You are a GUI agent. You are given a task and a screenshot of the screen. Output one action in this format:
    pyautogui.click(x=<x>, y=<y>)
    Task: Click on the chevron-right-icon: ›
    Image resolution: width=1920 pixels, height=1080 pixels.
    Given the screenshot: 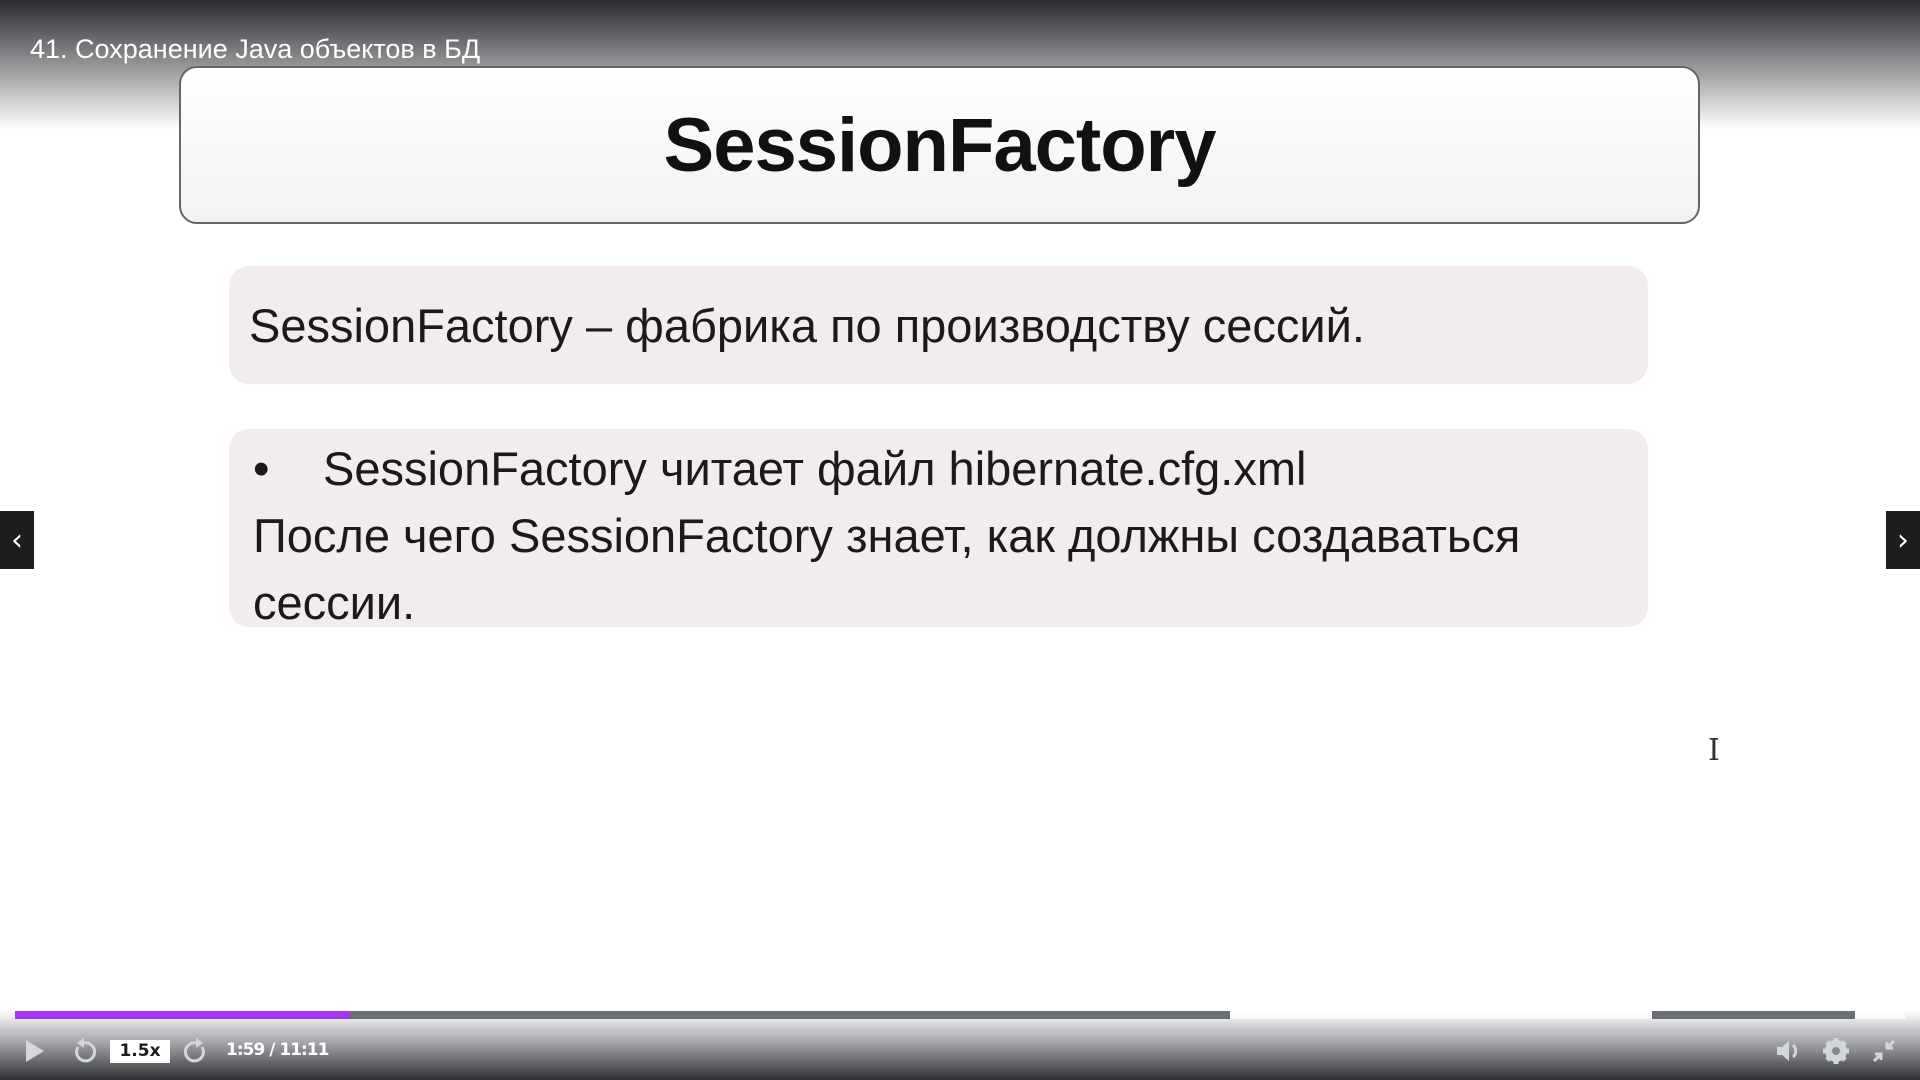 What is the action you would take?
    pyautogui.click(x=1903, y=540)
    